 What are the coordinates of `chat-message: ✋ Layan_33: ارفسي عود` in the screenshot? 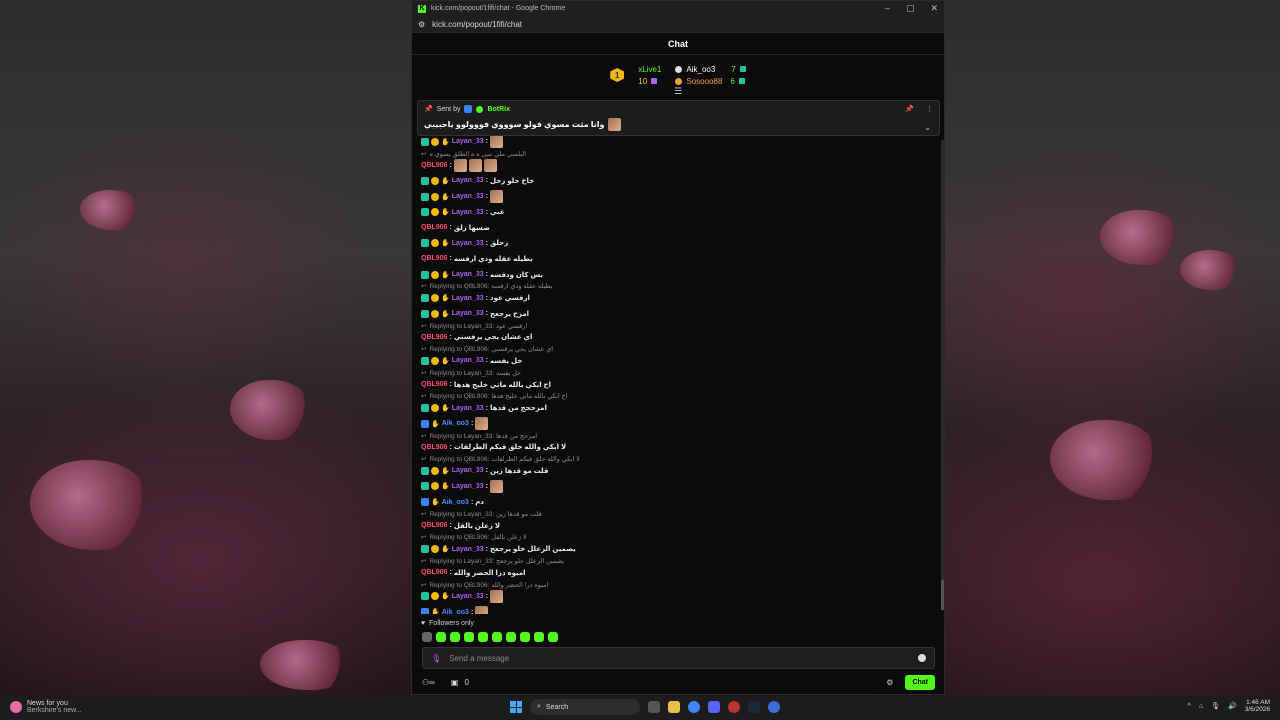 It's located at (678, 298).